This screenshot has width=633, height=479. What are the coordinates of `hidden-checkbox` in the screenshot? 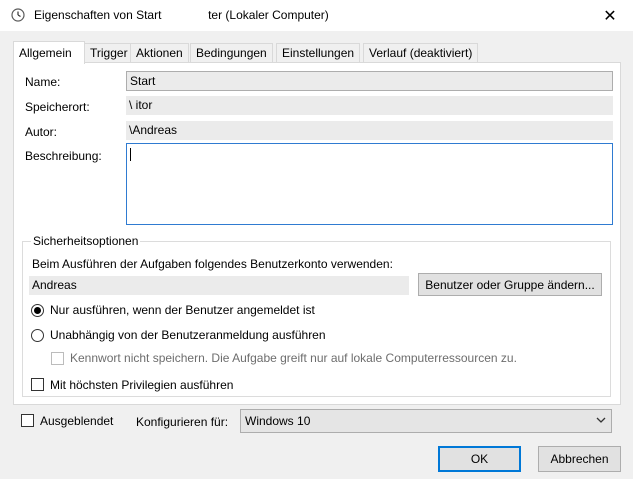 It's located at (27, 420).